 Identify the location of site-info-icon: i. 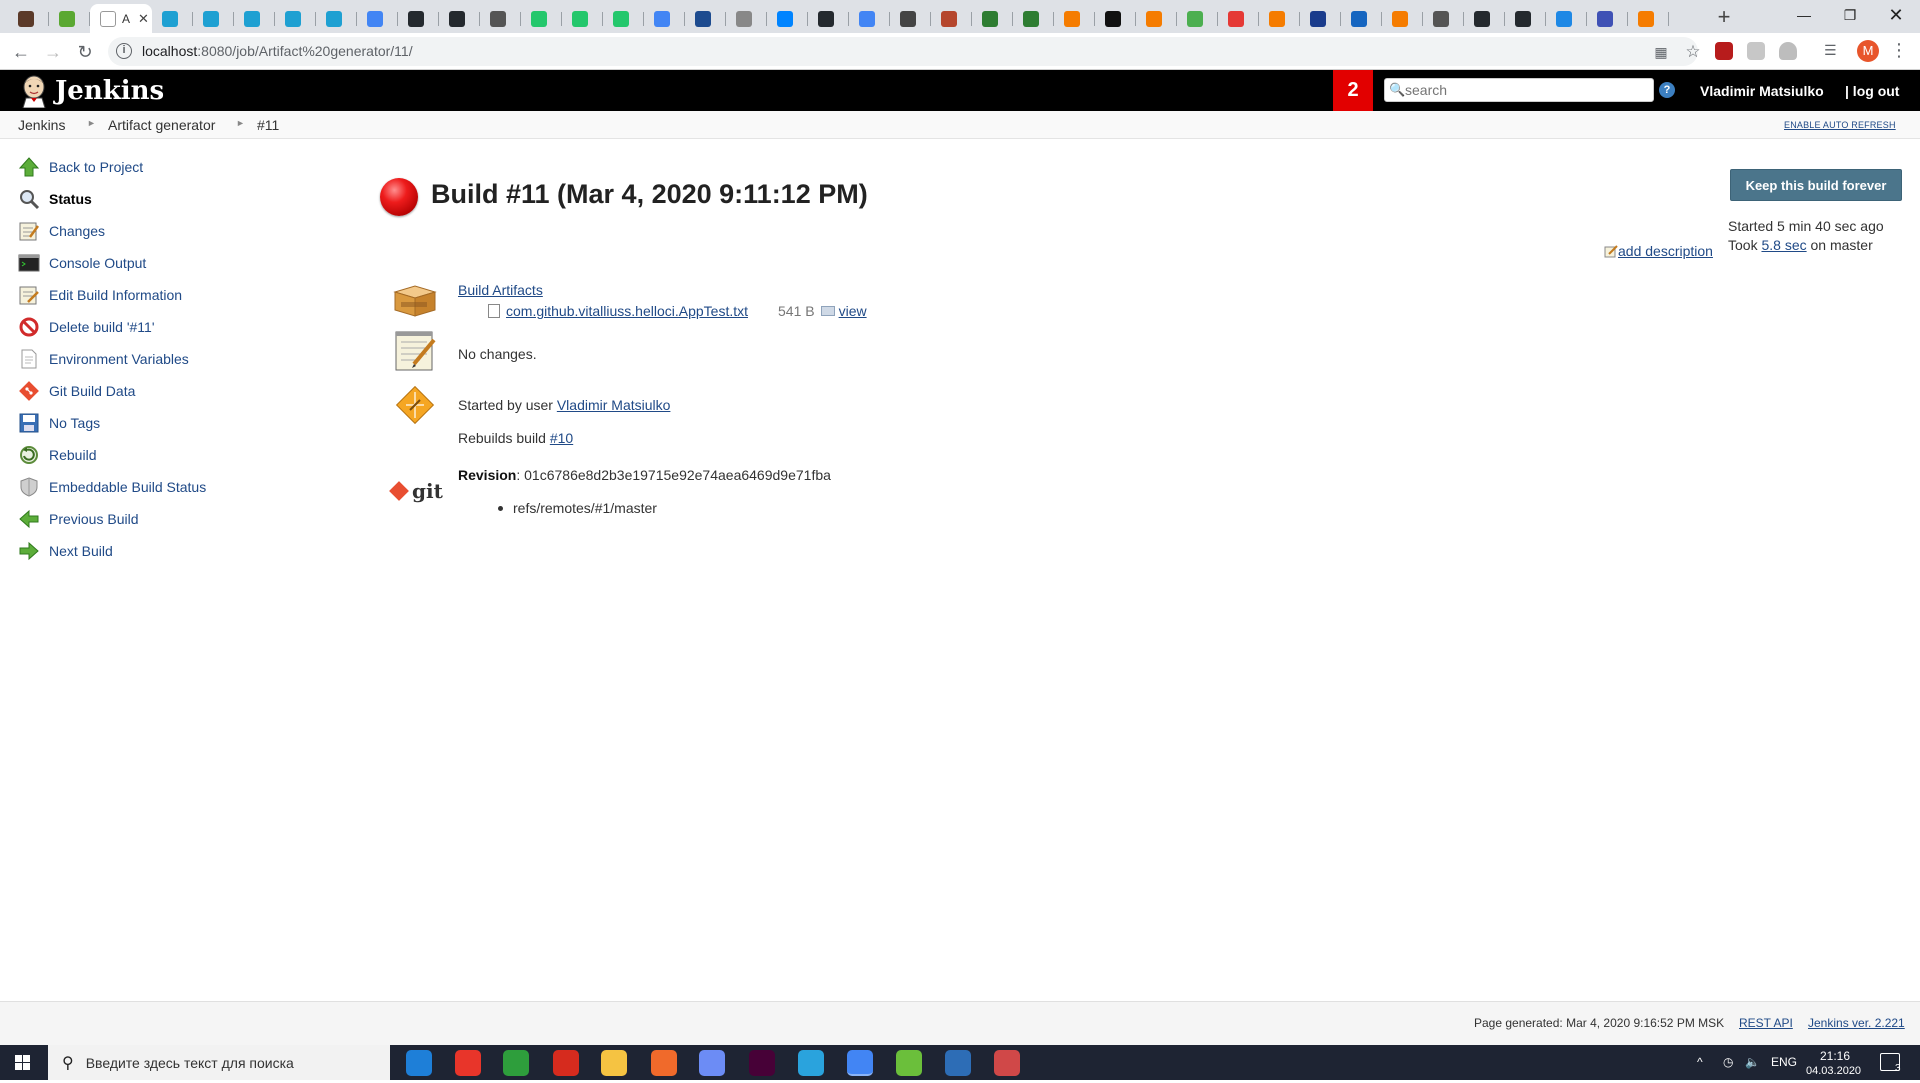
(124, 51).